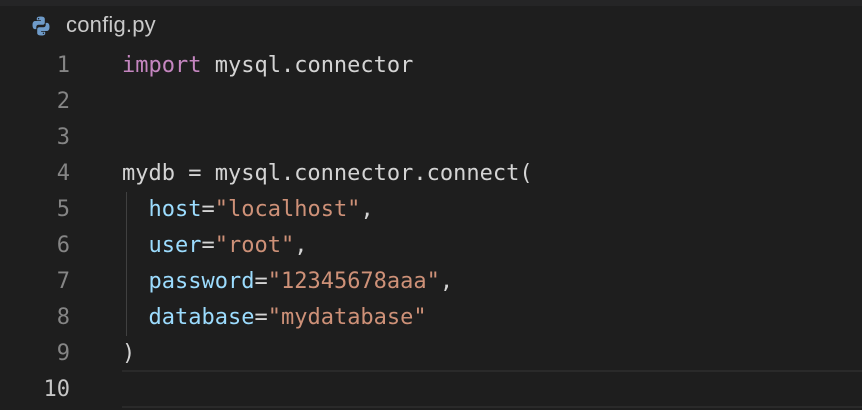  I want to click on code-text: mydb = mysql.connector.connect(, so click(327, 173).